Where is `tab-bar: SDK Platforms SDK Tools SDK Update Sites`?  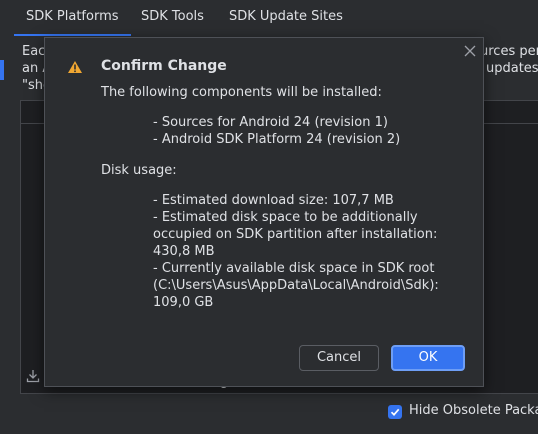
tab-bar: SDK Platforms SDK Tools SDK Update Sites is located at coordinates (269, 18).